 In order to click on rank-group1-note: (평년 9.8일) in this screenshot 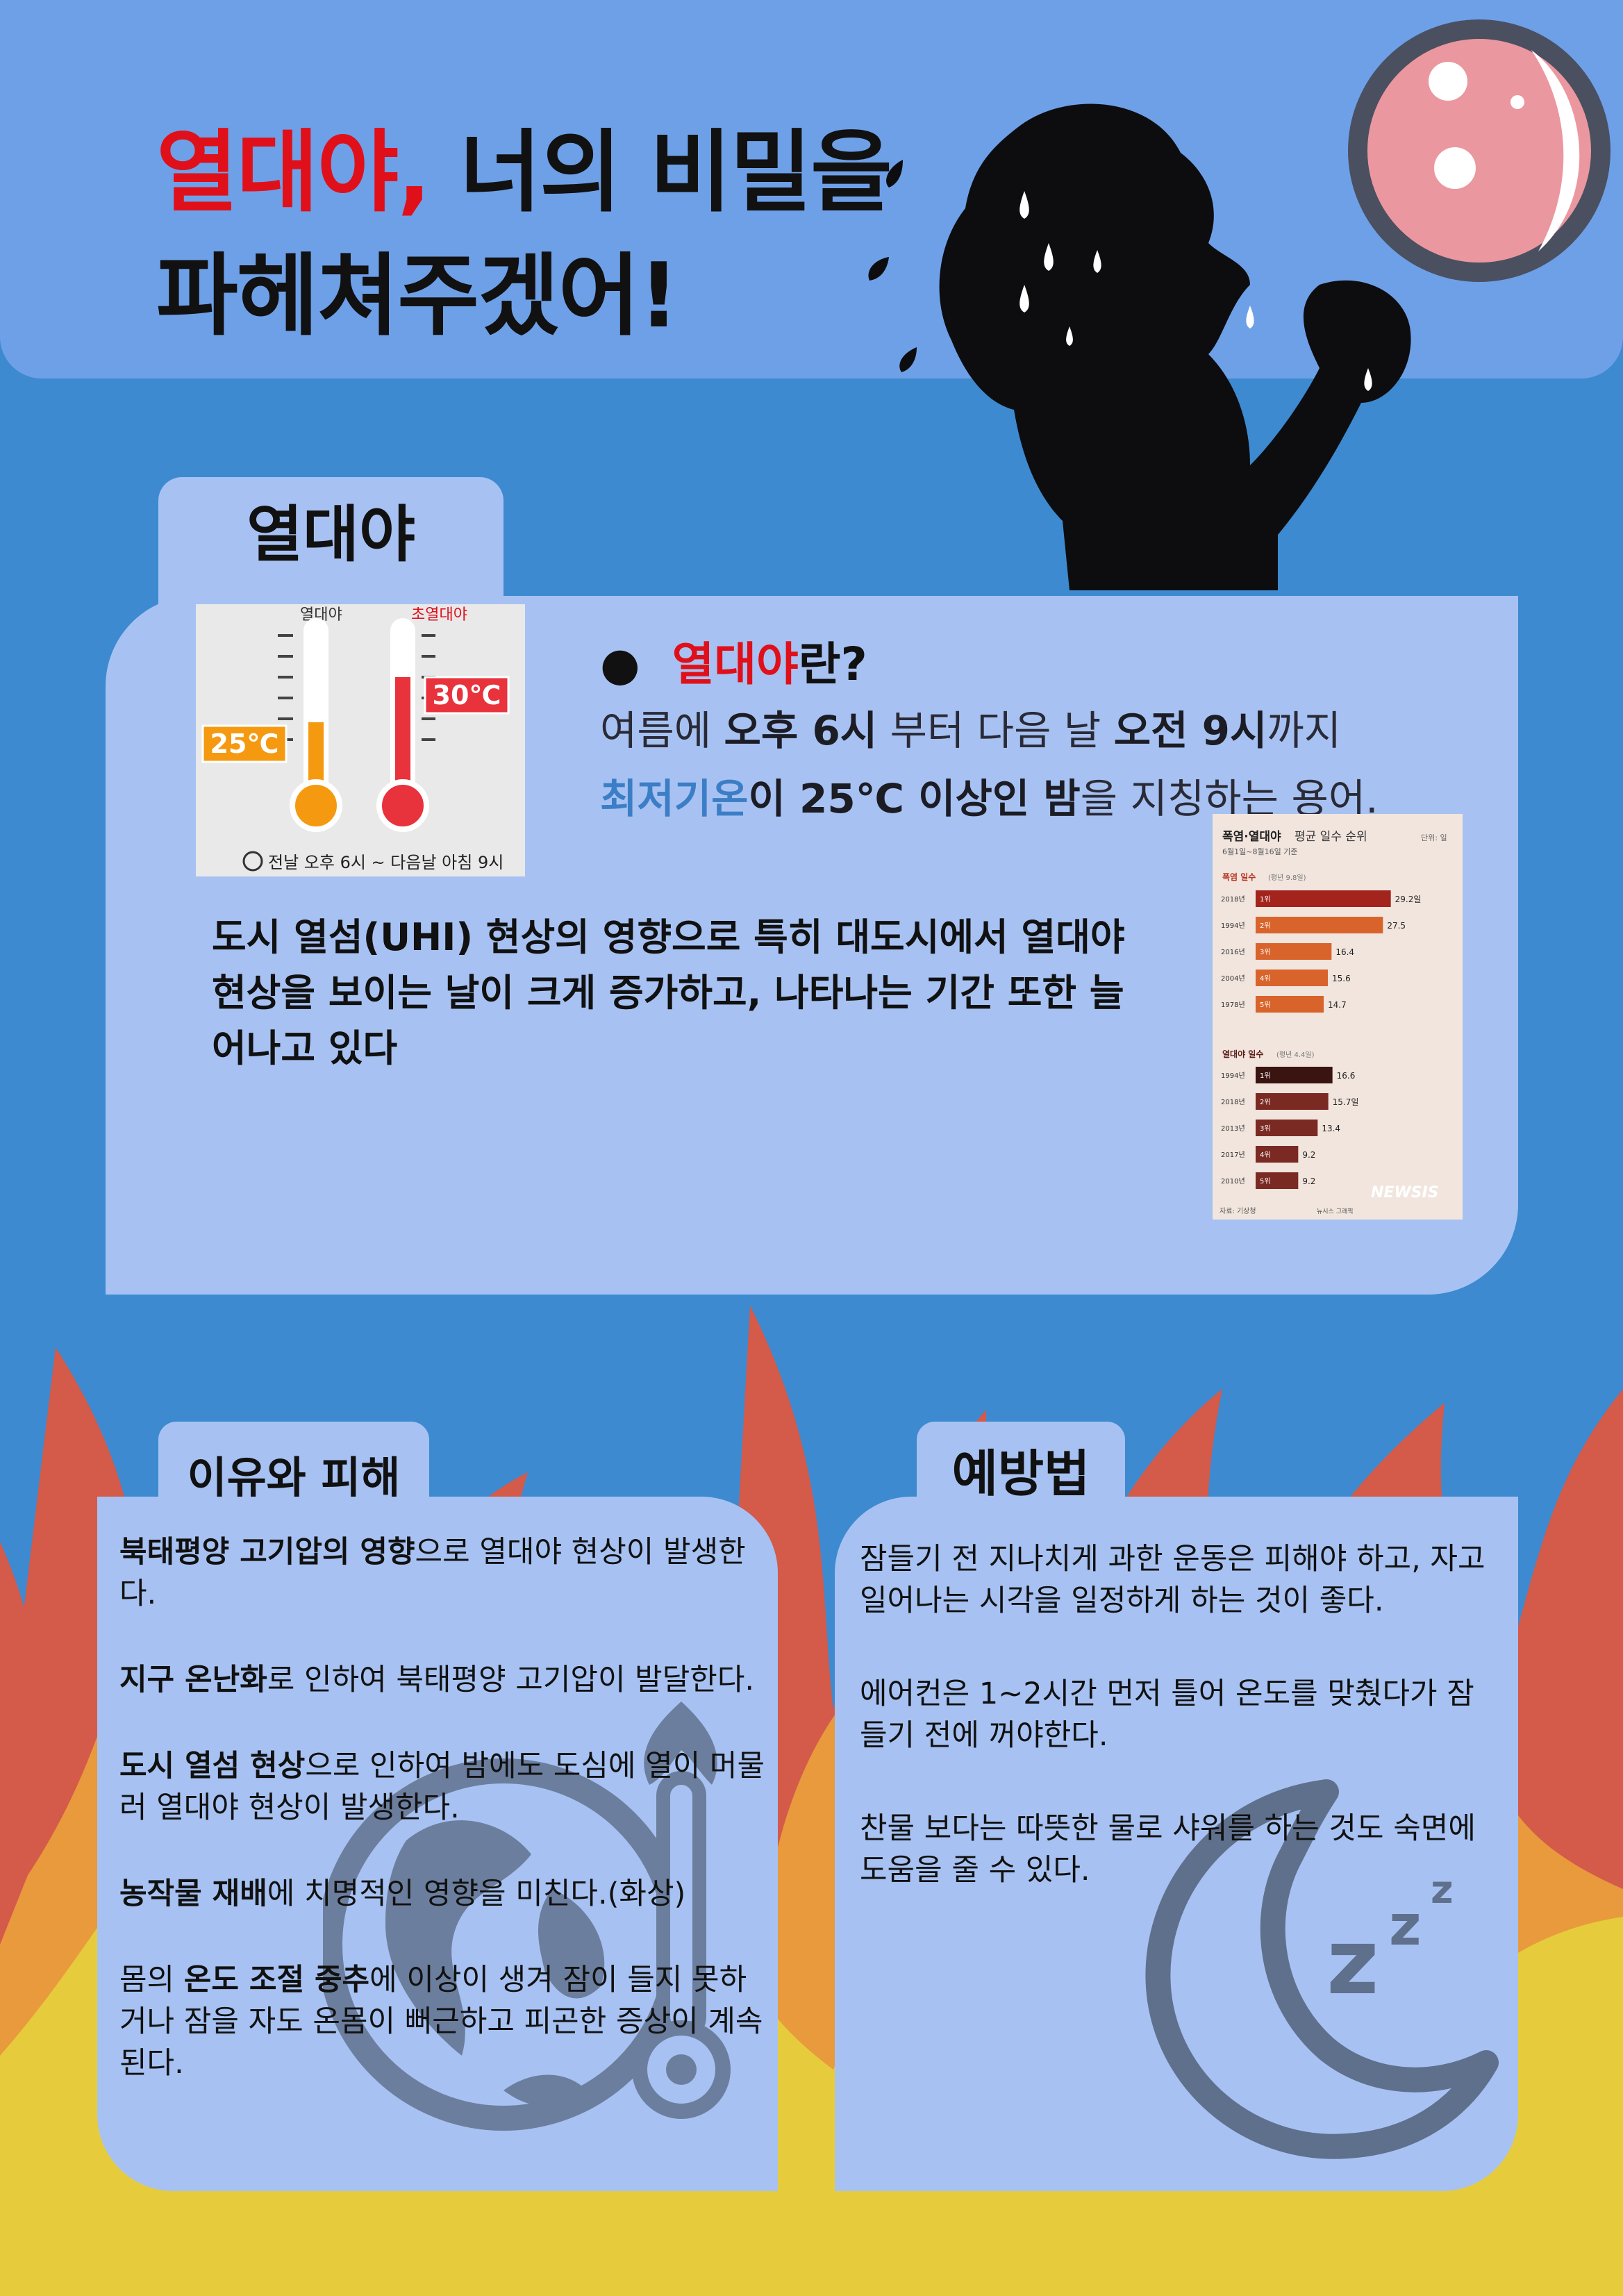, I will do `click(1287, 878)`.